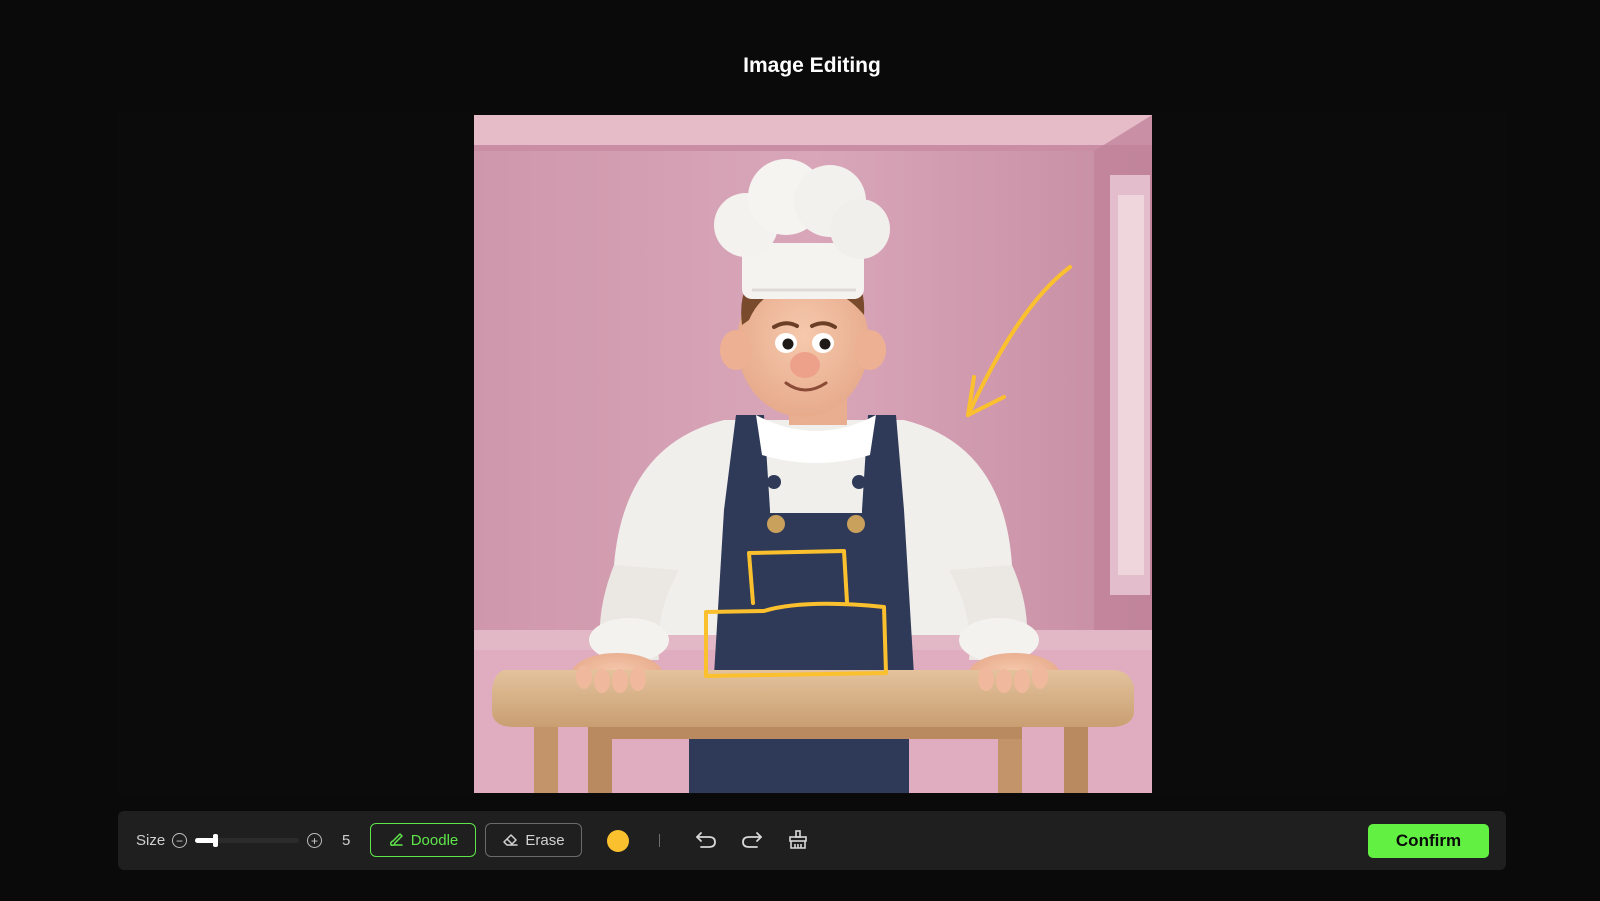 The height and width of the screenshot is (901, 1600). I want to click on erase-button: Erase, so click(533, 840).